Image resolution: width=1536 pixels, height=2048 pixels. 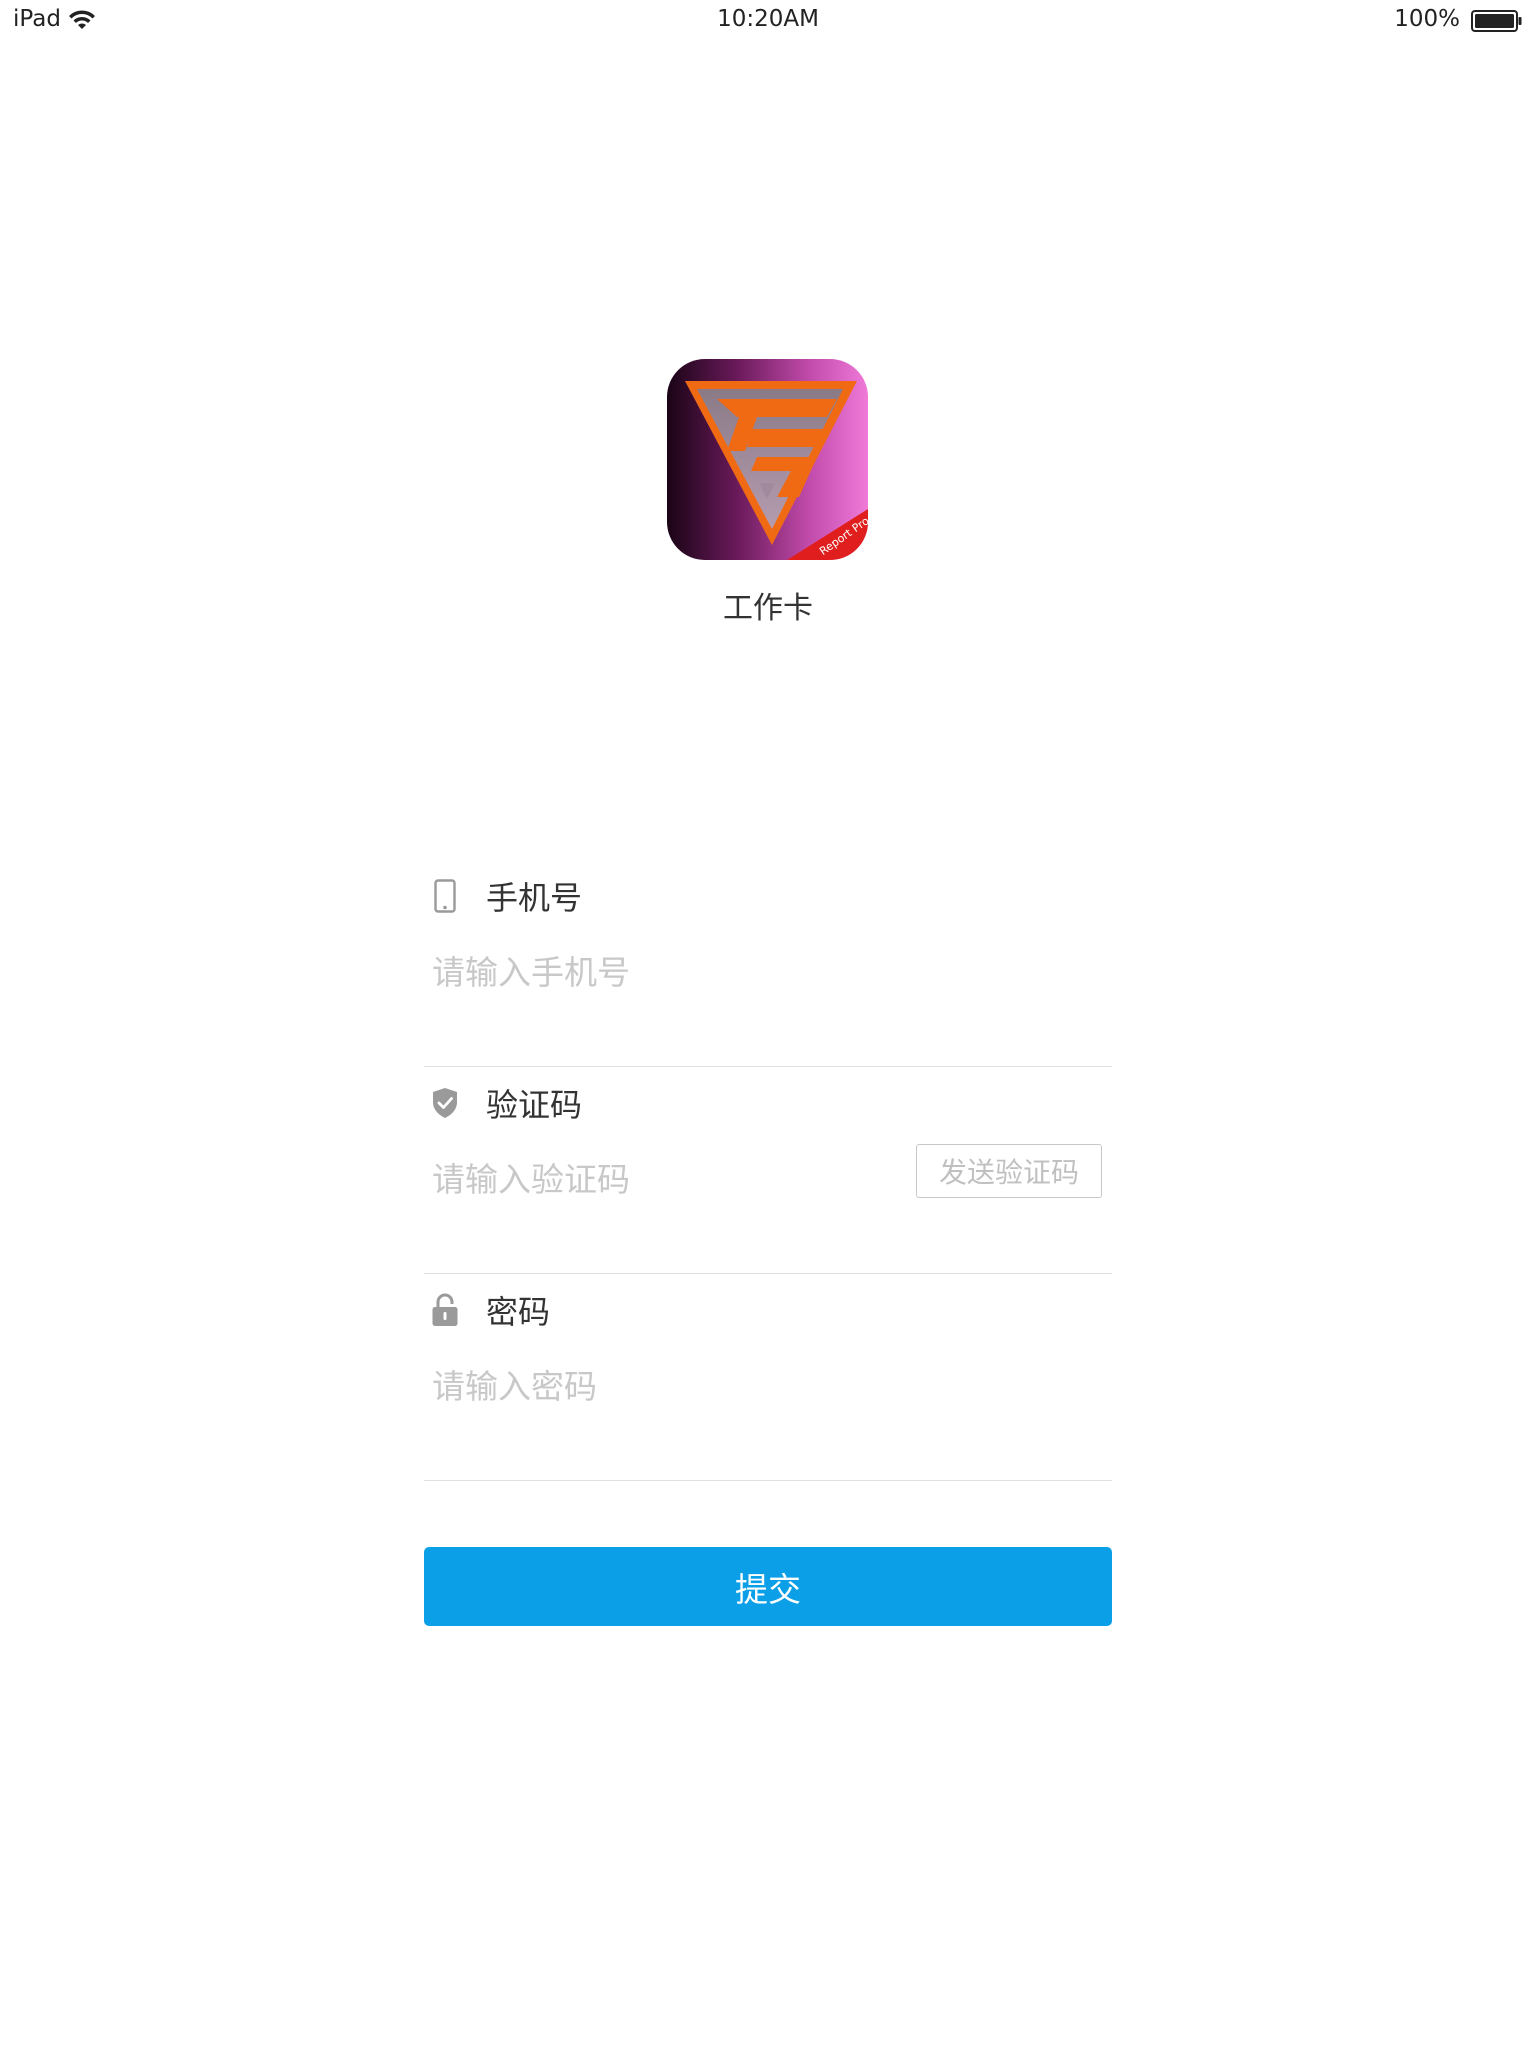 What do you see at coordinates (445, 1310) in the screenshot?
I see `lock-icon` at bounding box center [445, 1310].